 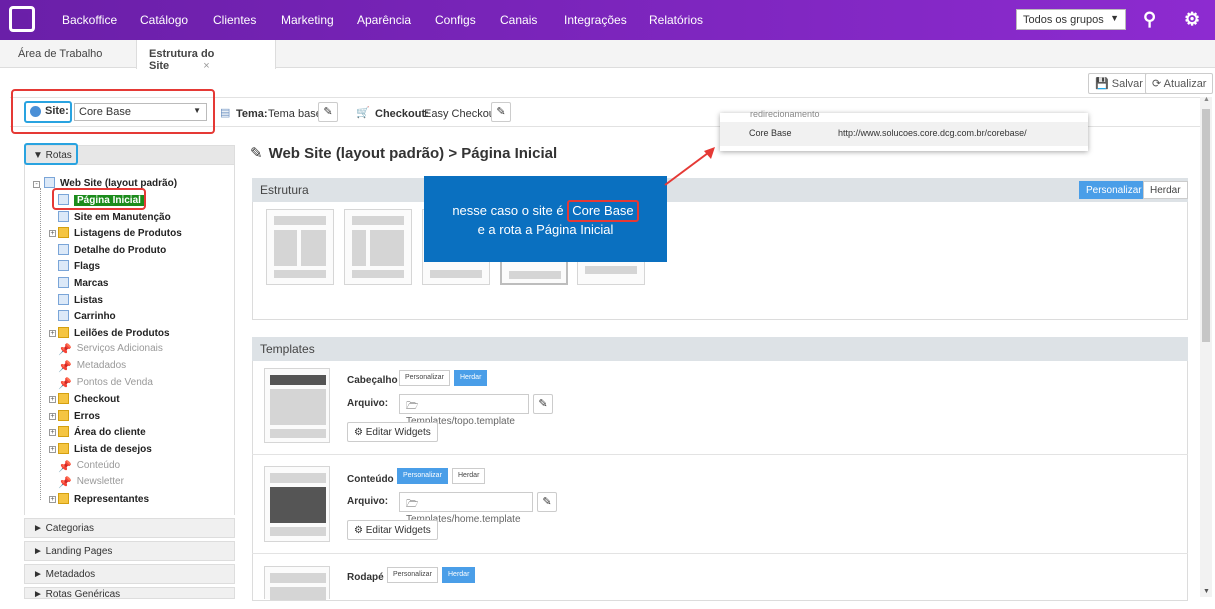 What do you see at coordinates (51, 154) in the screenshot?
I see `highlight-routes` at bounding box center [51, 154].